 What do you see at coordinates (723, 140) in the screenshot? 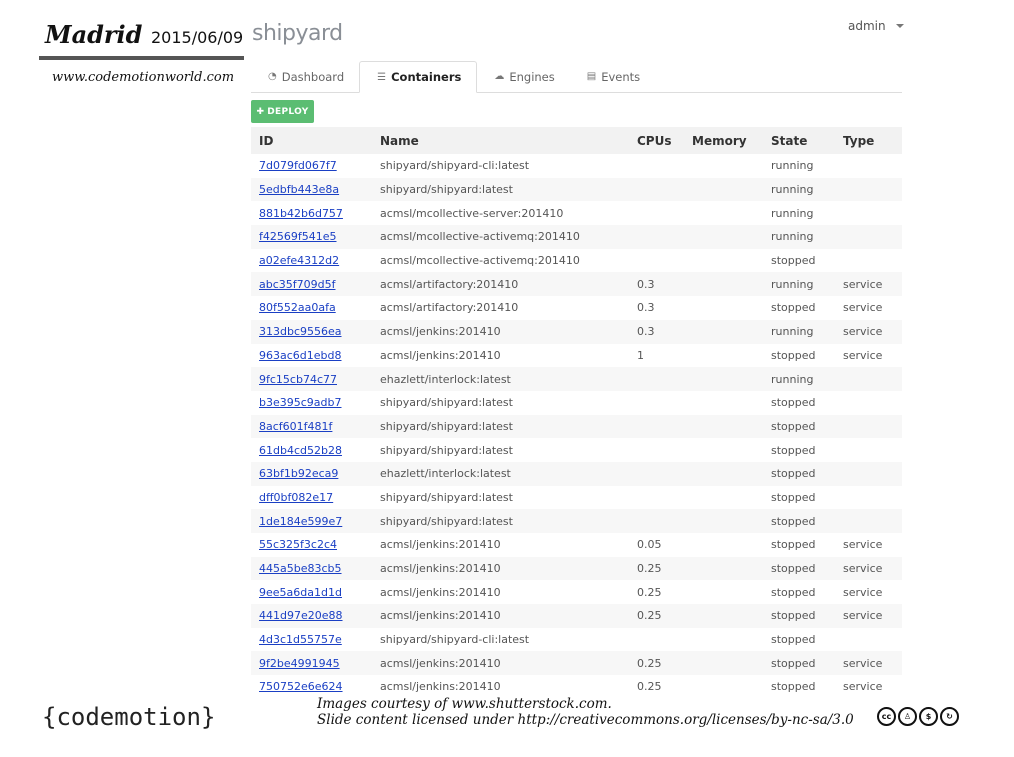
I see `header-memory: Memory` at bounding box center [723, 140].